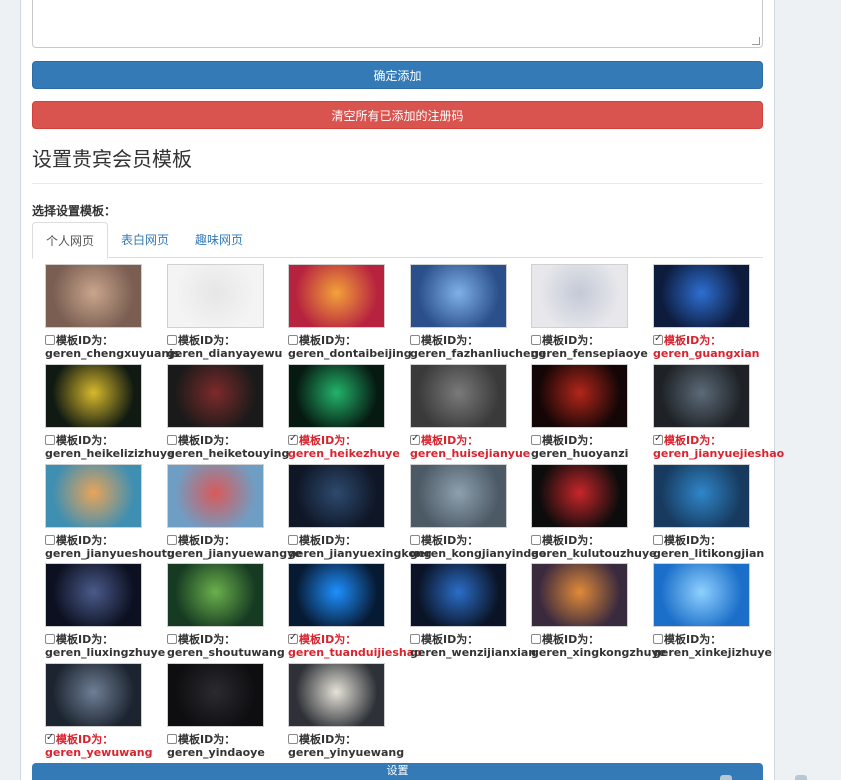  What do you see at coordinates (70, 240) in the screenshot?
I see `tab-personal: 个人网页` at bounding box center [70, 240].